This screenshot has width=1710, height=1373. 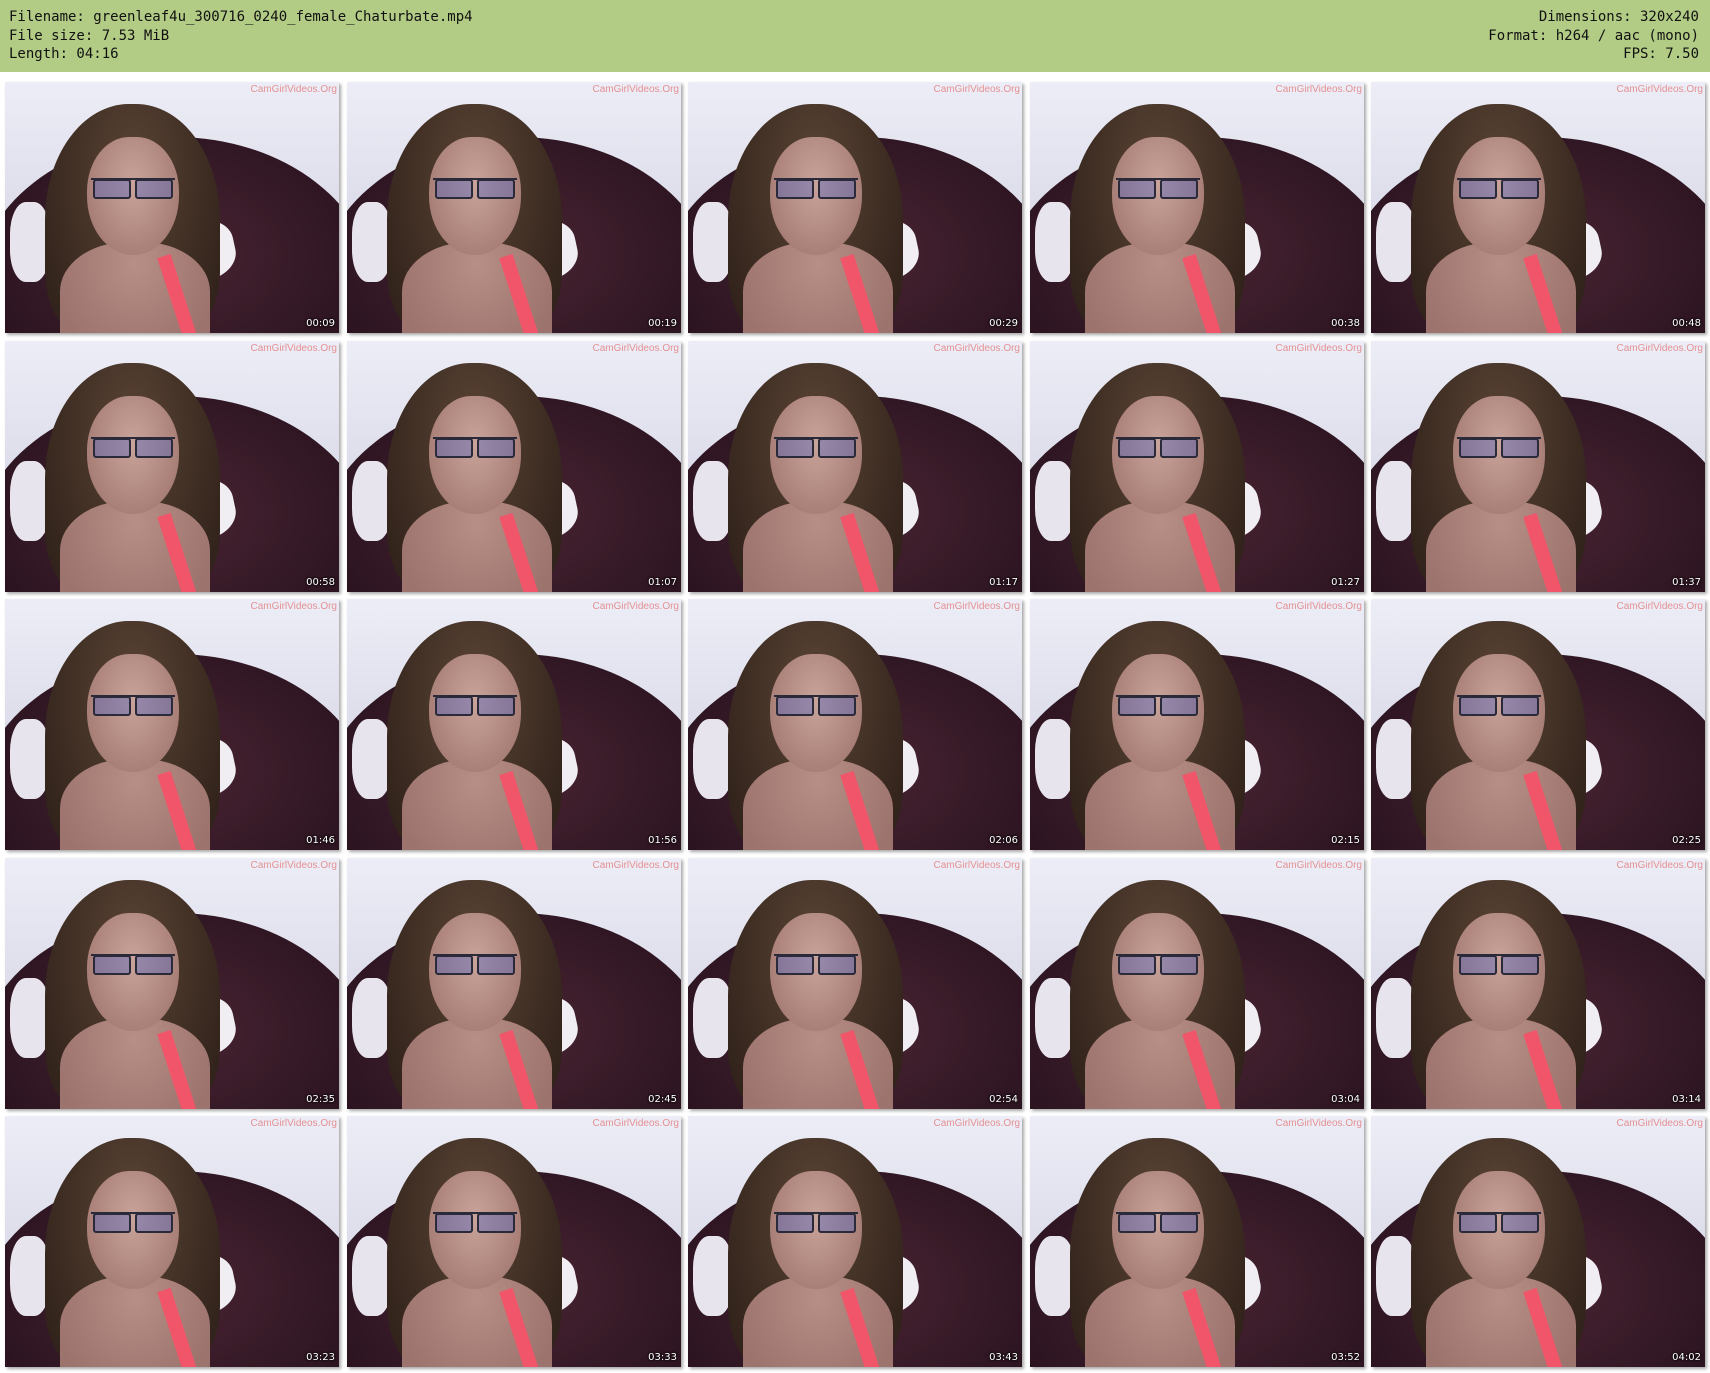 I want to click on frame-timestamp: 03:43, so click(x=1003, y=1357).